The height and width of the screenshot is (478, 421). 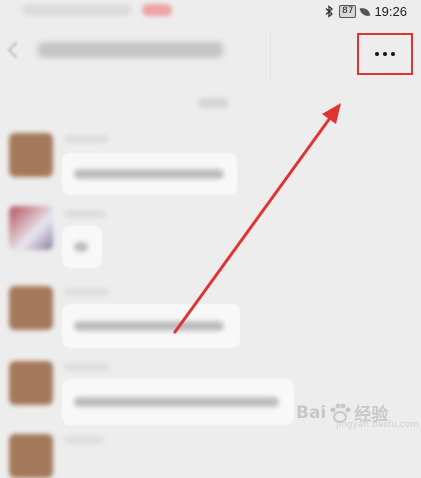 What do you see at coordinates (311, 412) in the screenshot?
I see `watermark-brand: Bai` at bounding box center [311, 412].